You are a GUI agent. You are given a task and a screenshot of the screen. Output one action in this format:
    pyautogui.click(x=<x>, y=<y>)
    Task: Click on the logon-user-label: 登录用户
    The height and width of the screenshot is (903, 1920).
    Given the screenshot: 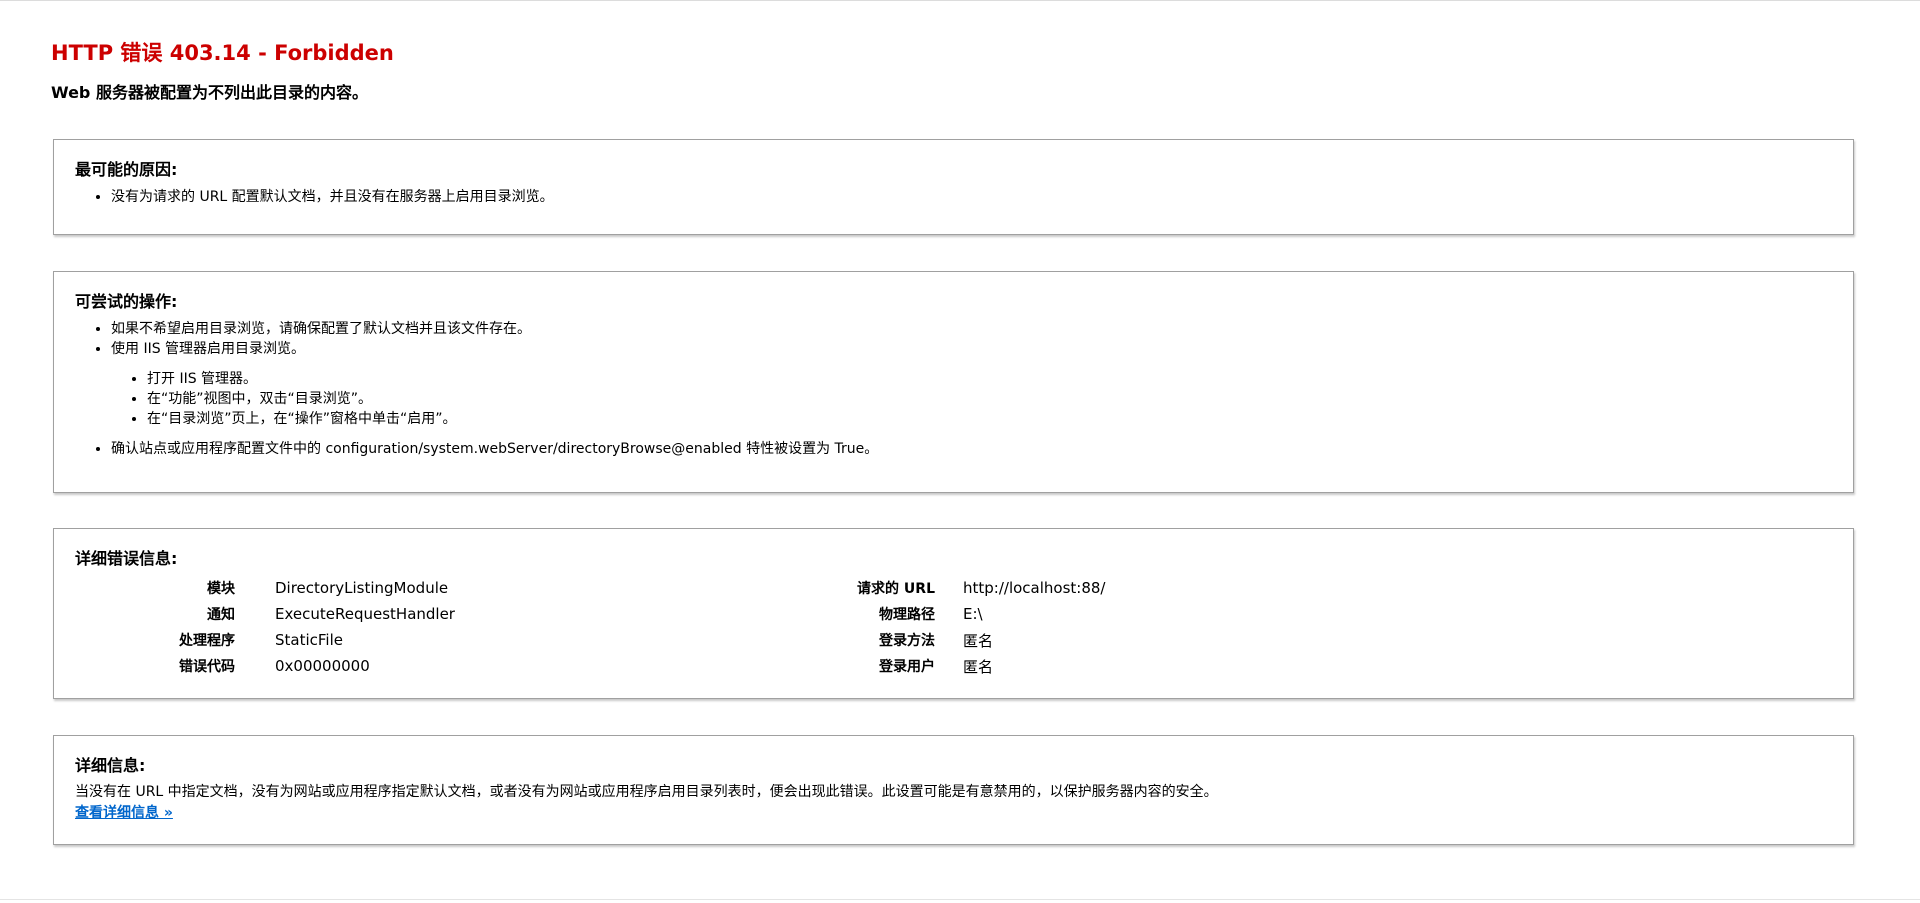 What is the action you would take?
    pyautogui.click(x=907, y=667)
    